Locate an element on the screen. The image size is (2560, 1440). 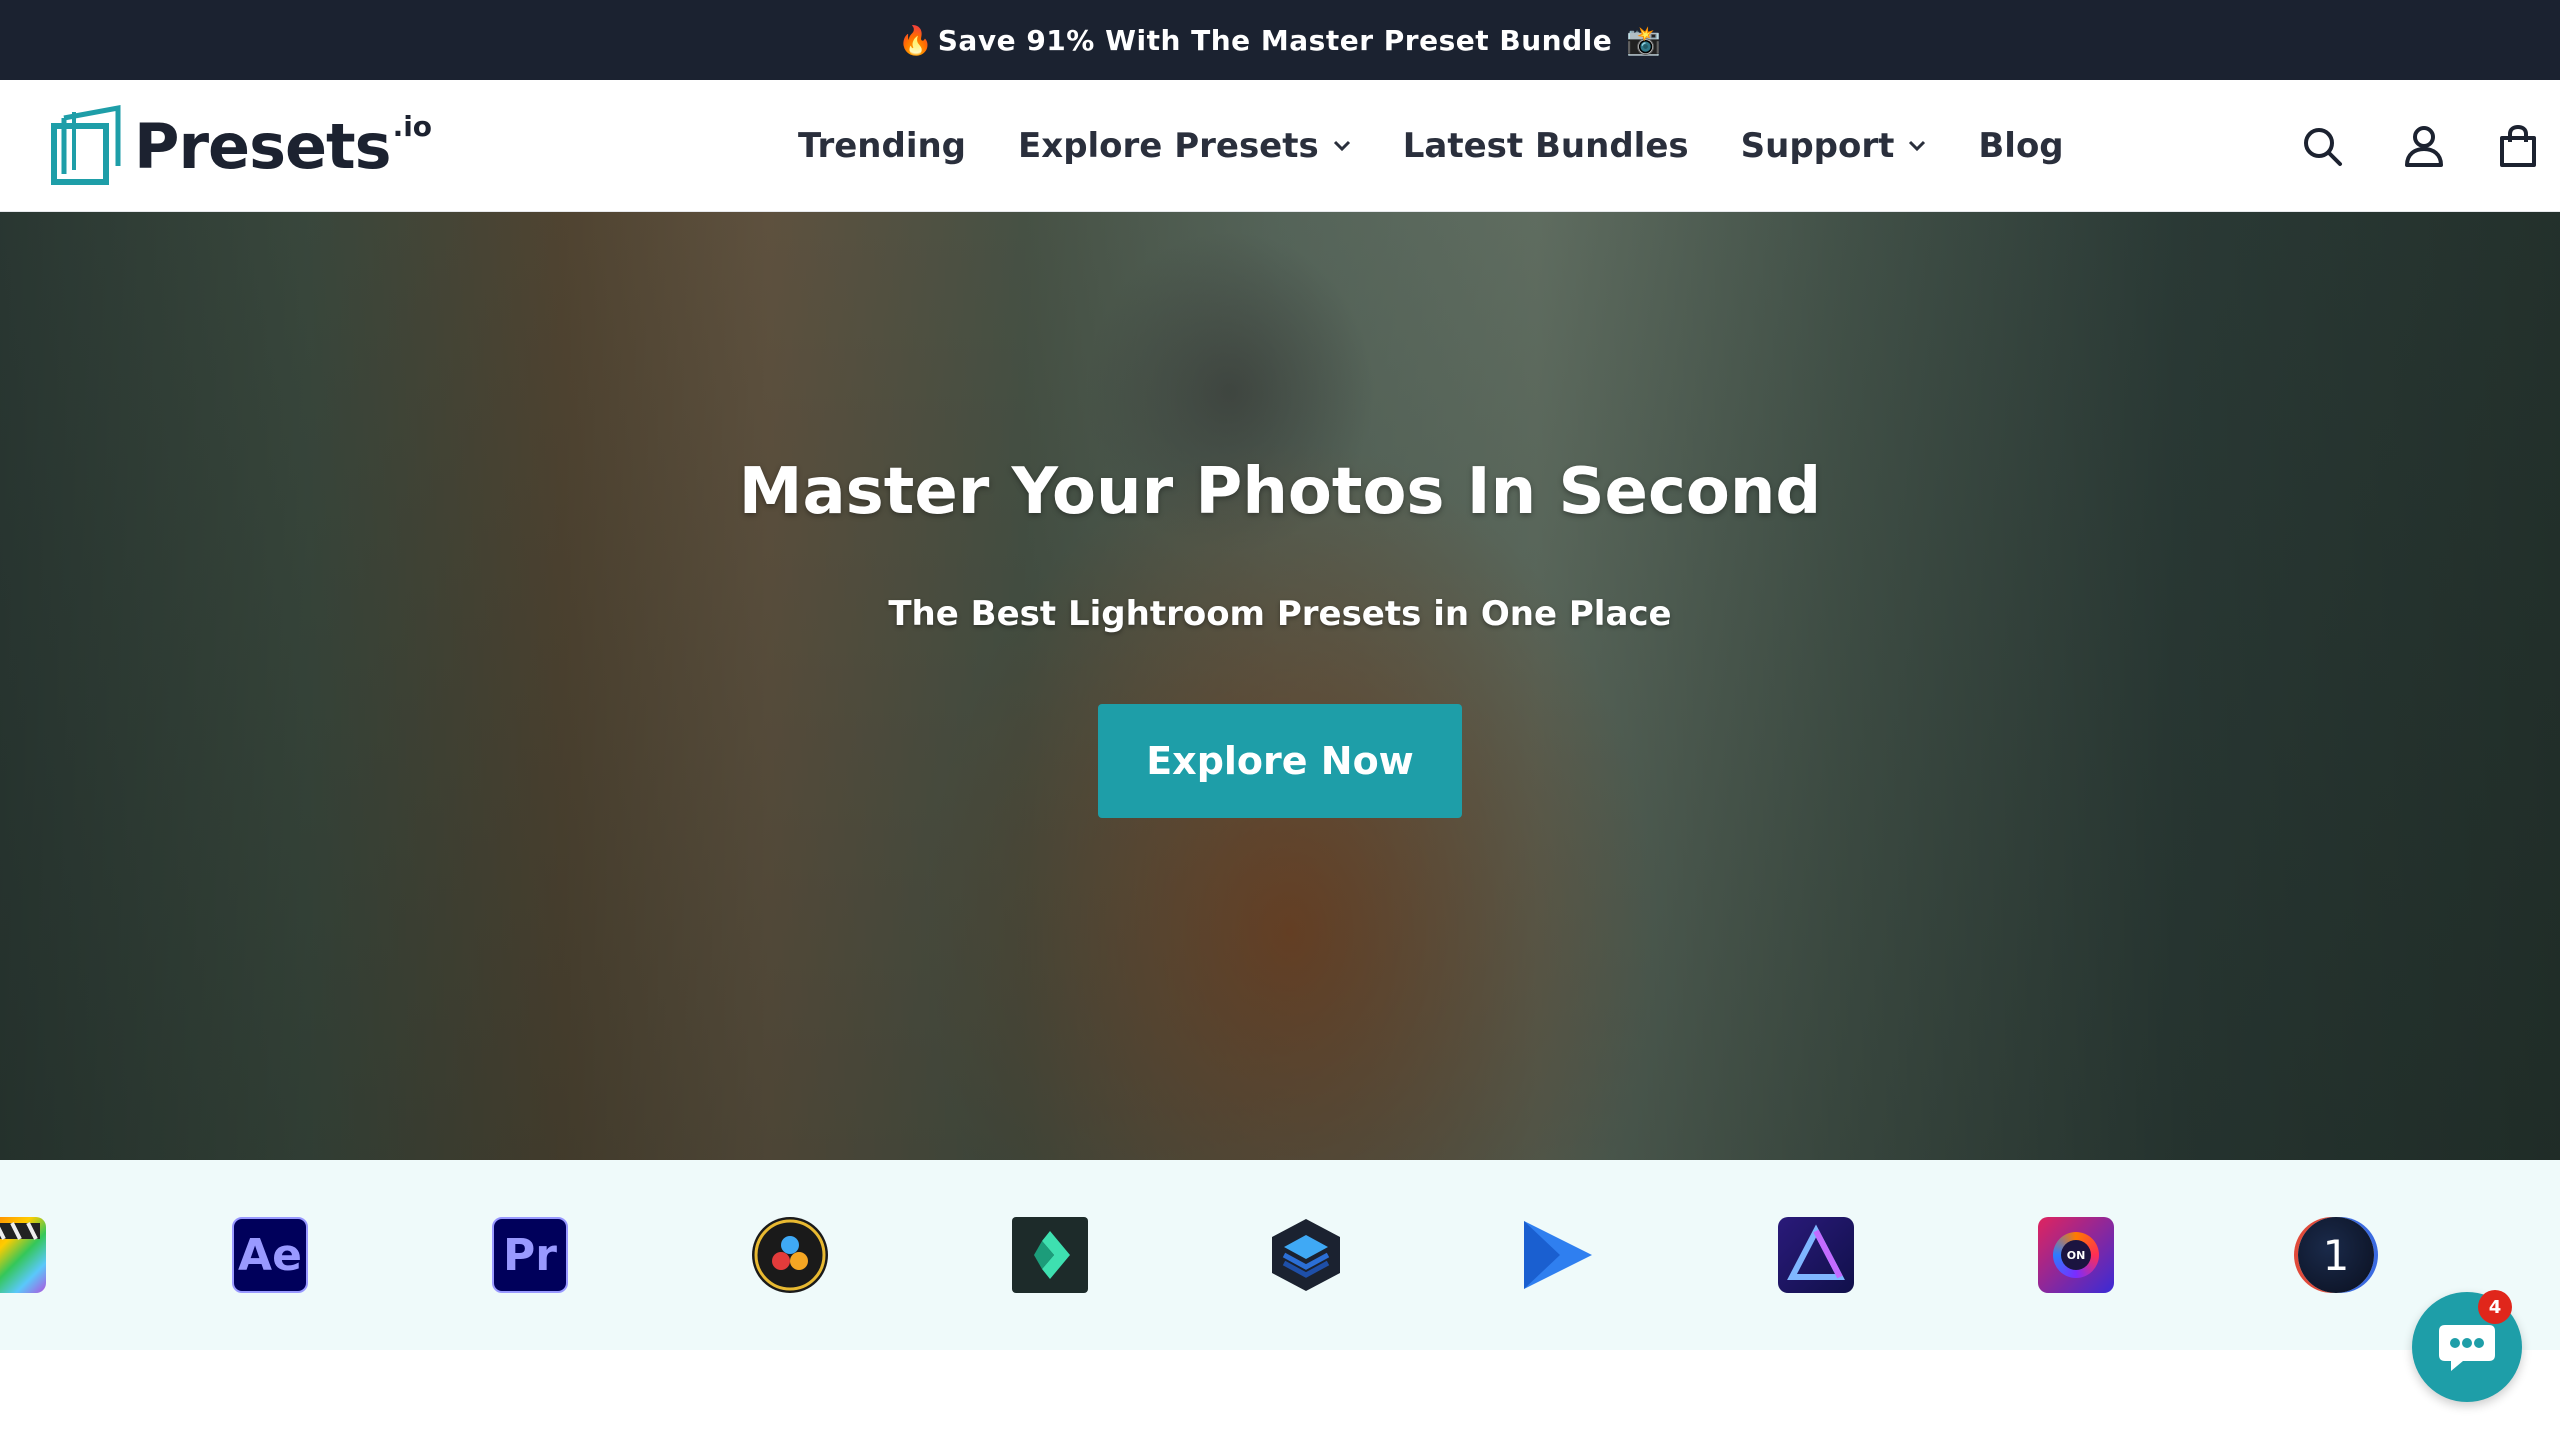
filmora-icon is located at coordinates (1050, 1255).